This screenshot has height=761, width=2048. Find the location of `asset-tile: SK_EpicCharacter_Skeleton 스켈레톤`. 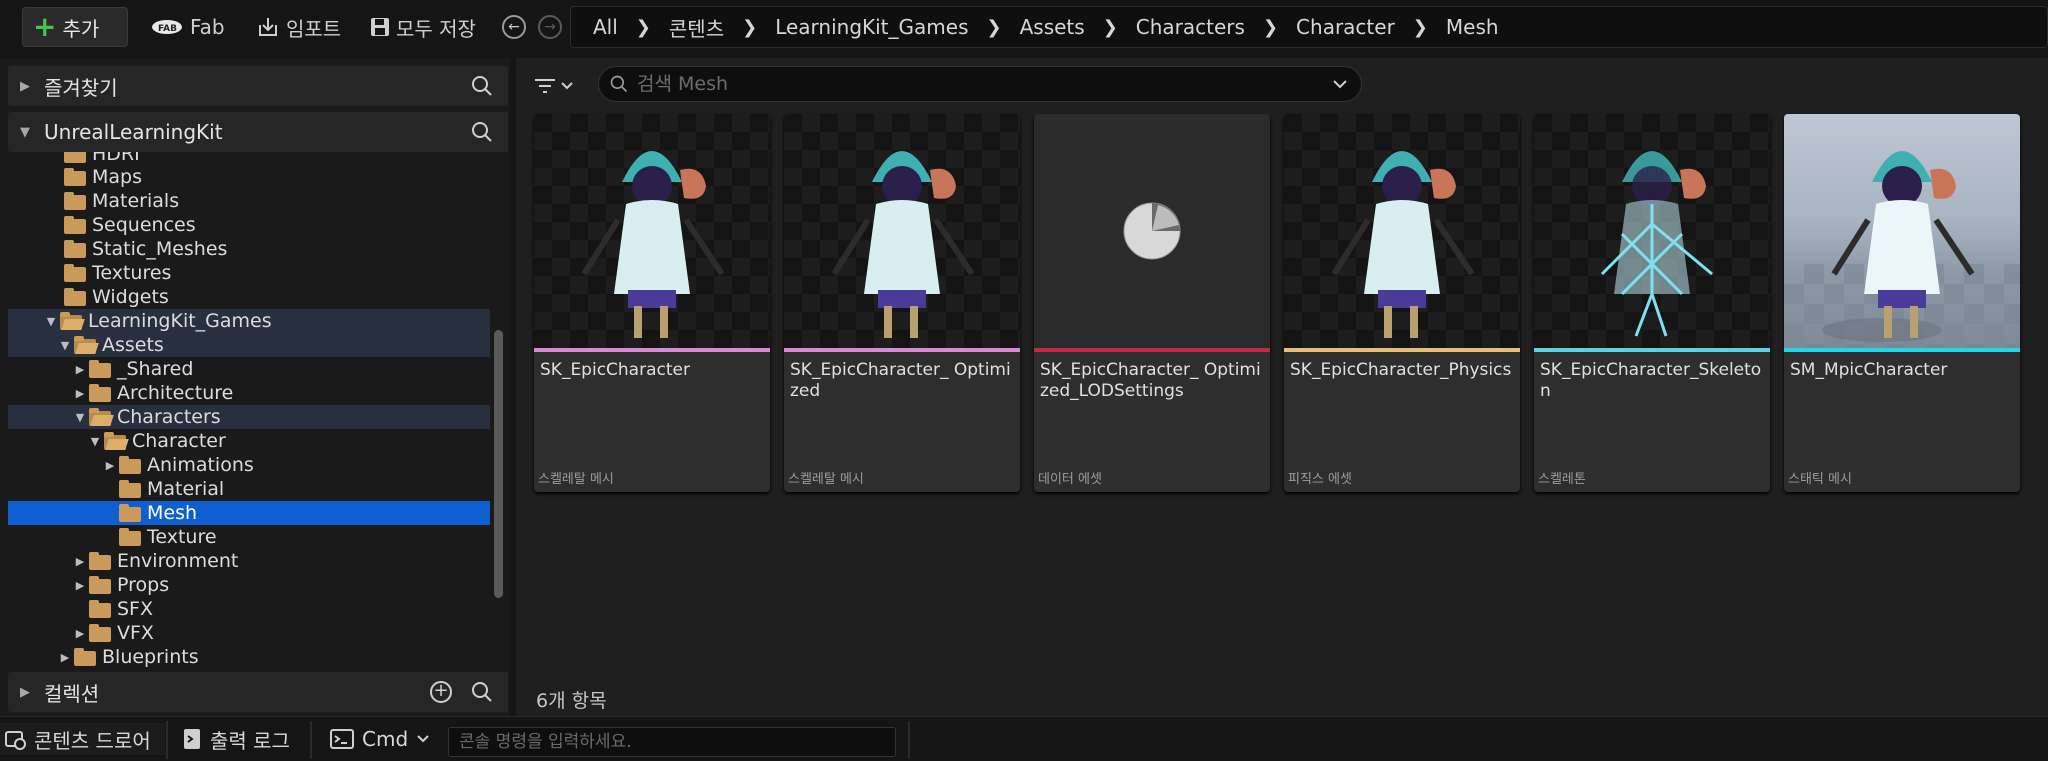

asset-tile: SK_EpicCharacter_Skeleton 스켈레톤 is located at coordinates (1652, 303).